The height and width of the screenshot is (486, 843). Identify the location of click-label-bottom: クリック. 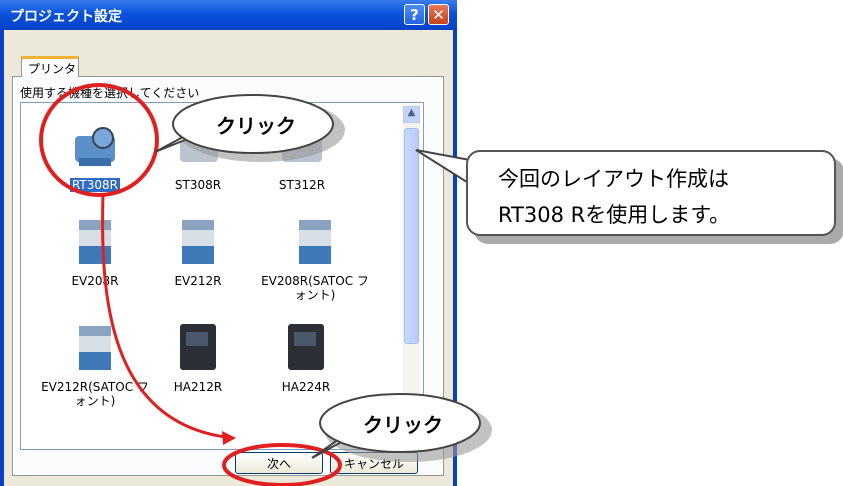
(403, 425).